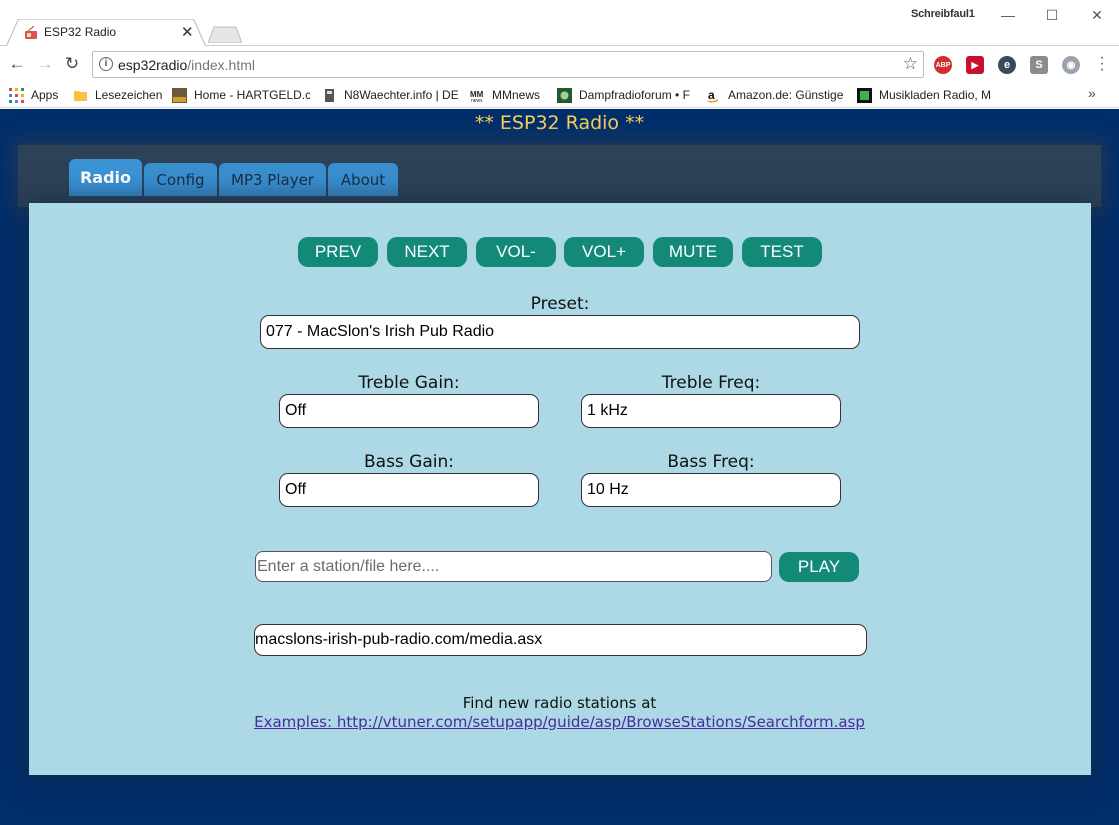  What do you see at coordinates (1052, 15) in the screenshot?
I see `maximize-icon: ☐` at bounding box center [1052, 15].